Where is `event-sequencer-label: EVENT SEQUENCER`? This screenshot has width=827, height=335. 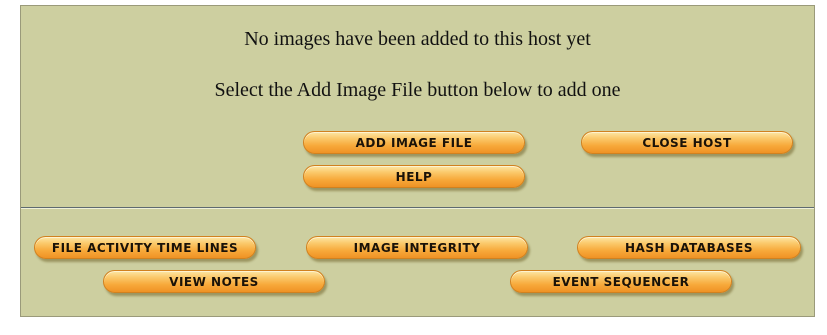
event-sequencer-label: EVENT SEQUENCER is located at coordinates (621, 281).